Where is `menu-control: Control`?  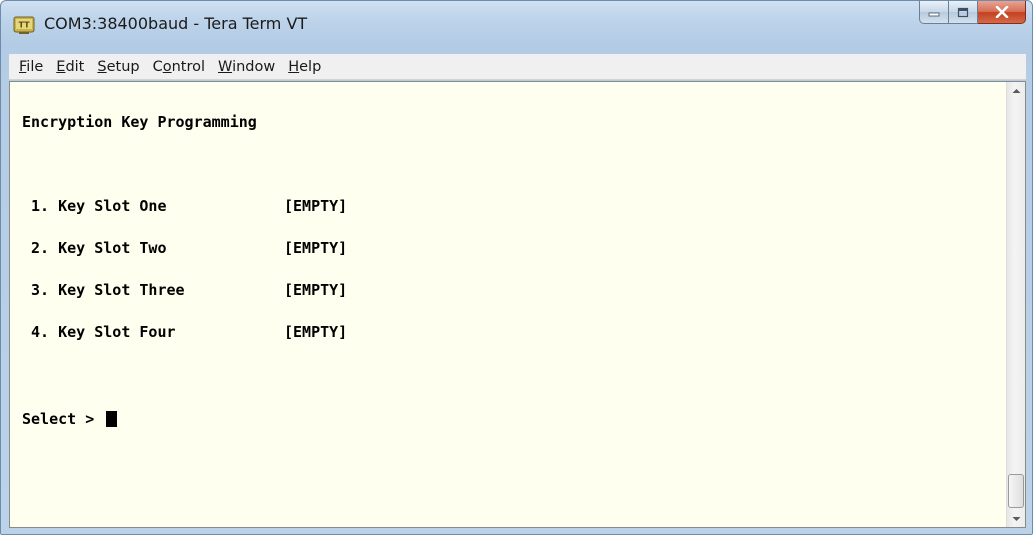 menu-control: Control is located at coordinates (179, 67).